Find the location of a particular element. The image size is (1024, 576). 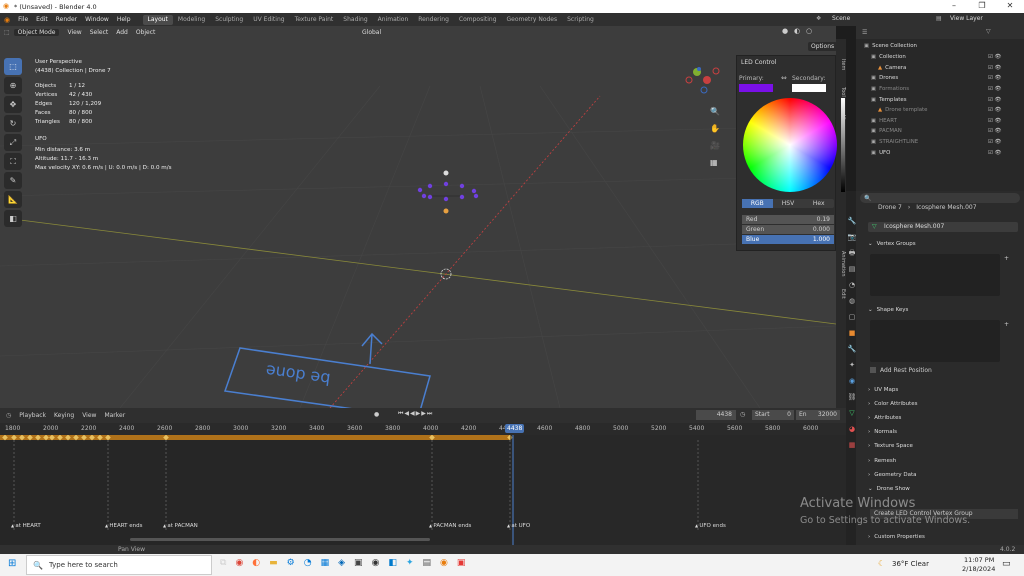

options-button: Options is located at coordinates (823, 46).